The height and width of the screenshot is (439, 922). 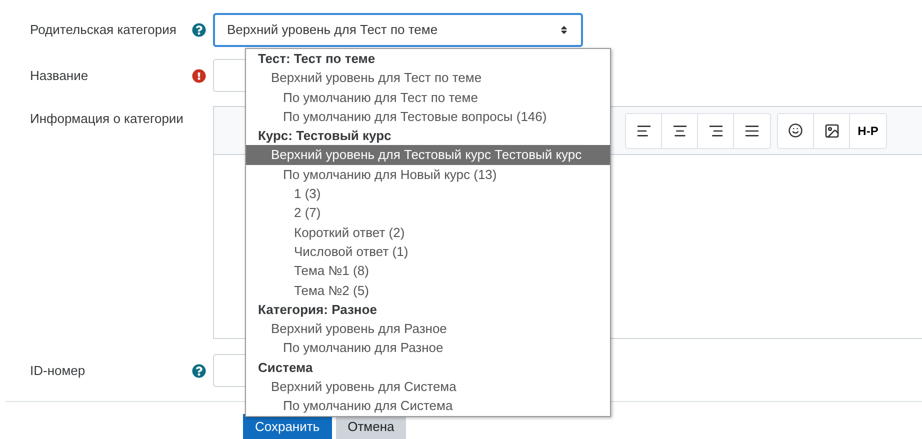 What do you see at coordinates (59, 75) in the screenshot?
I see `field-label: Название` at bounding box center [59, 75].